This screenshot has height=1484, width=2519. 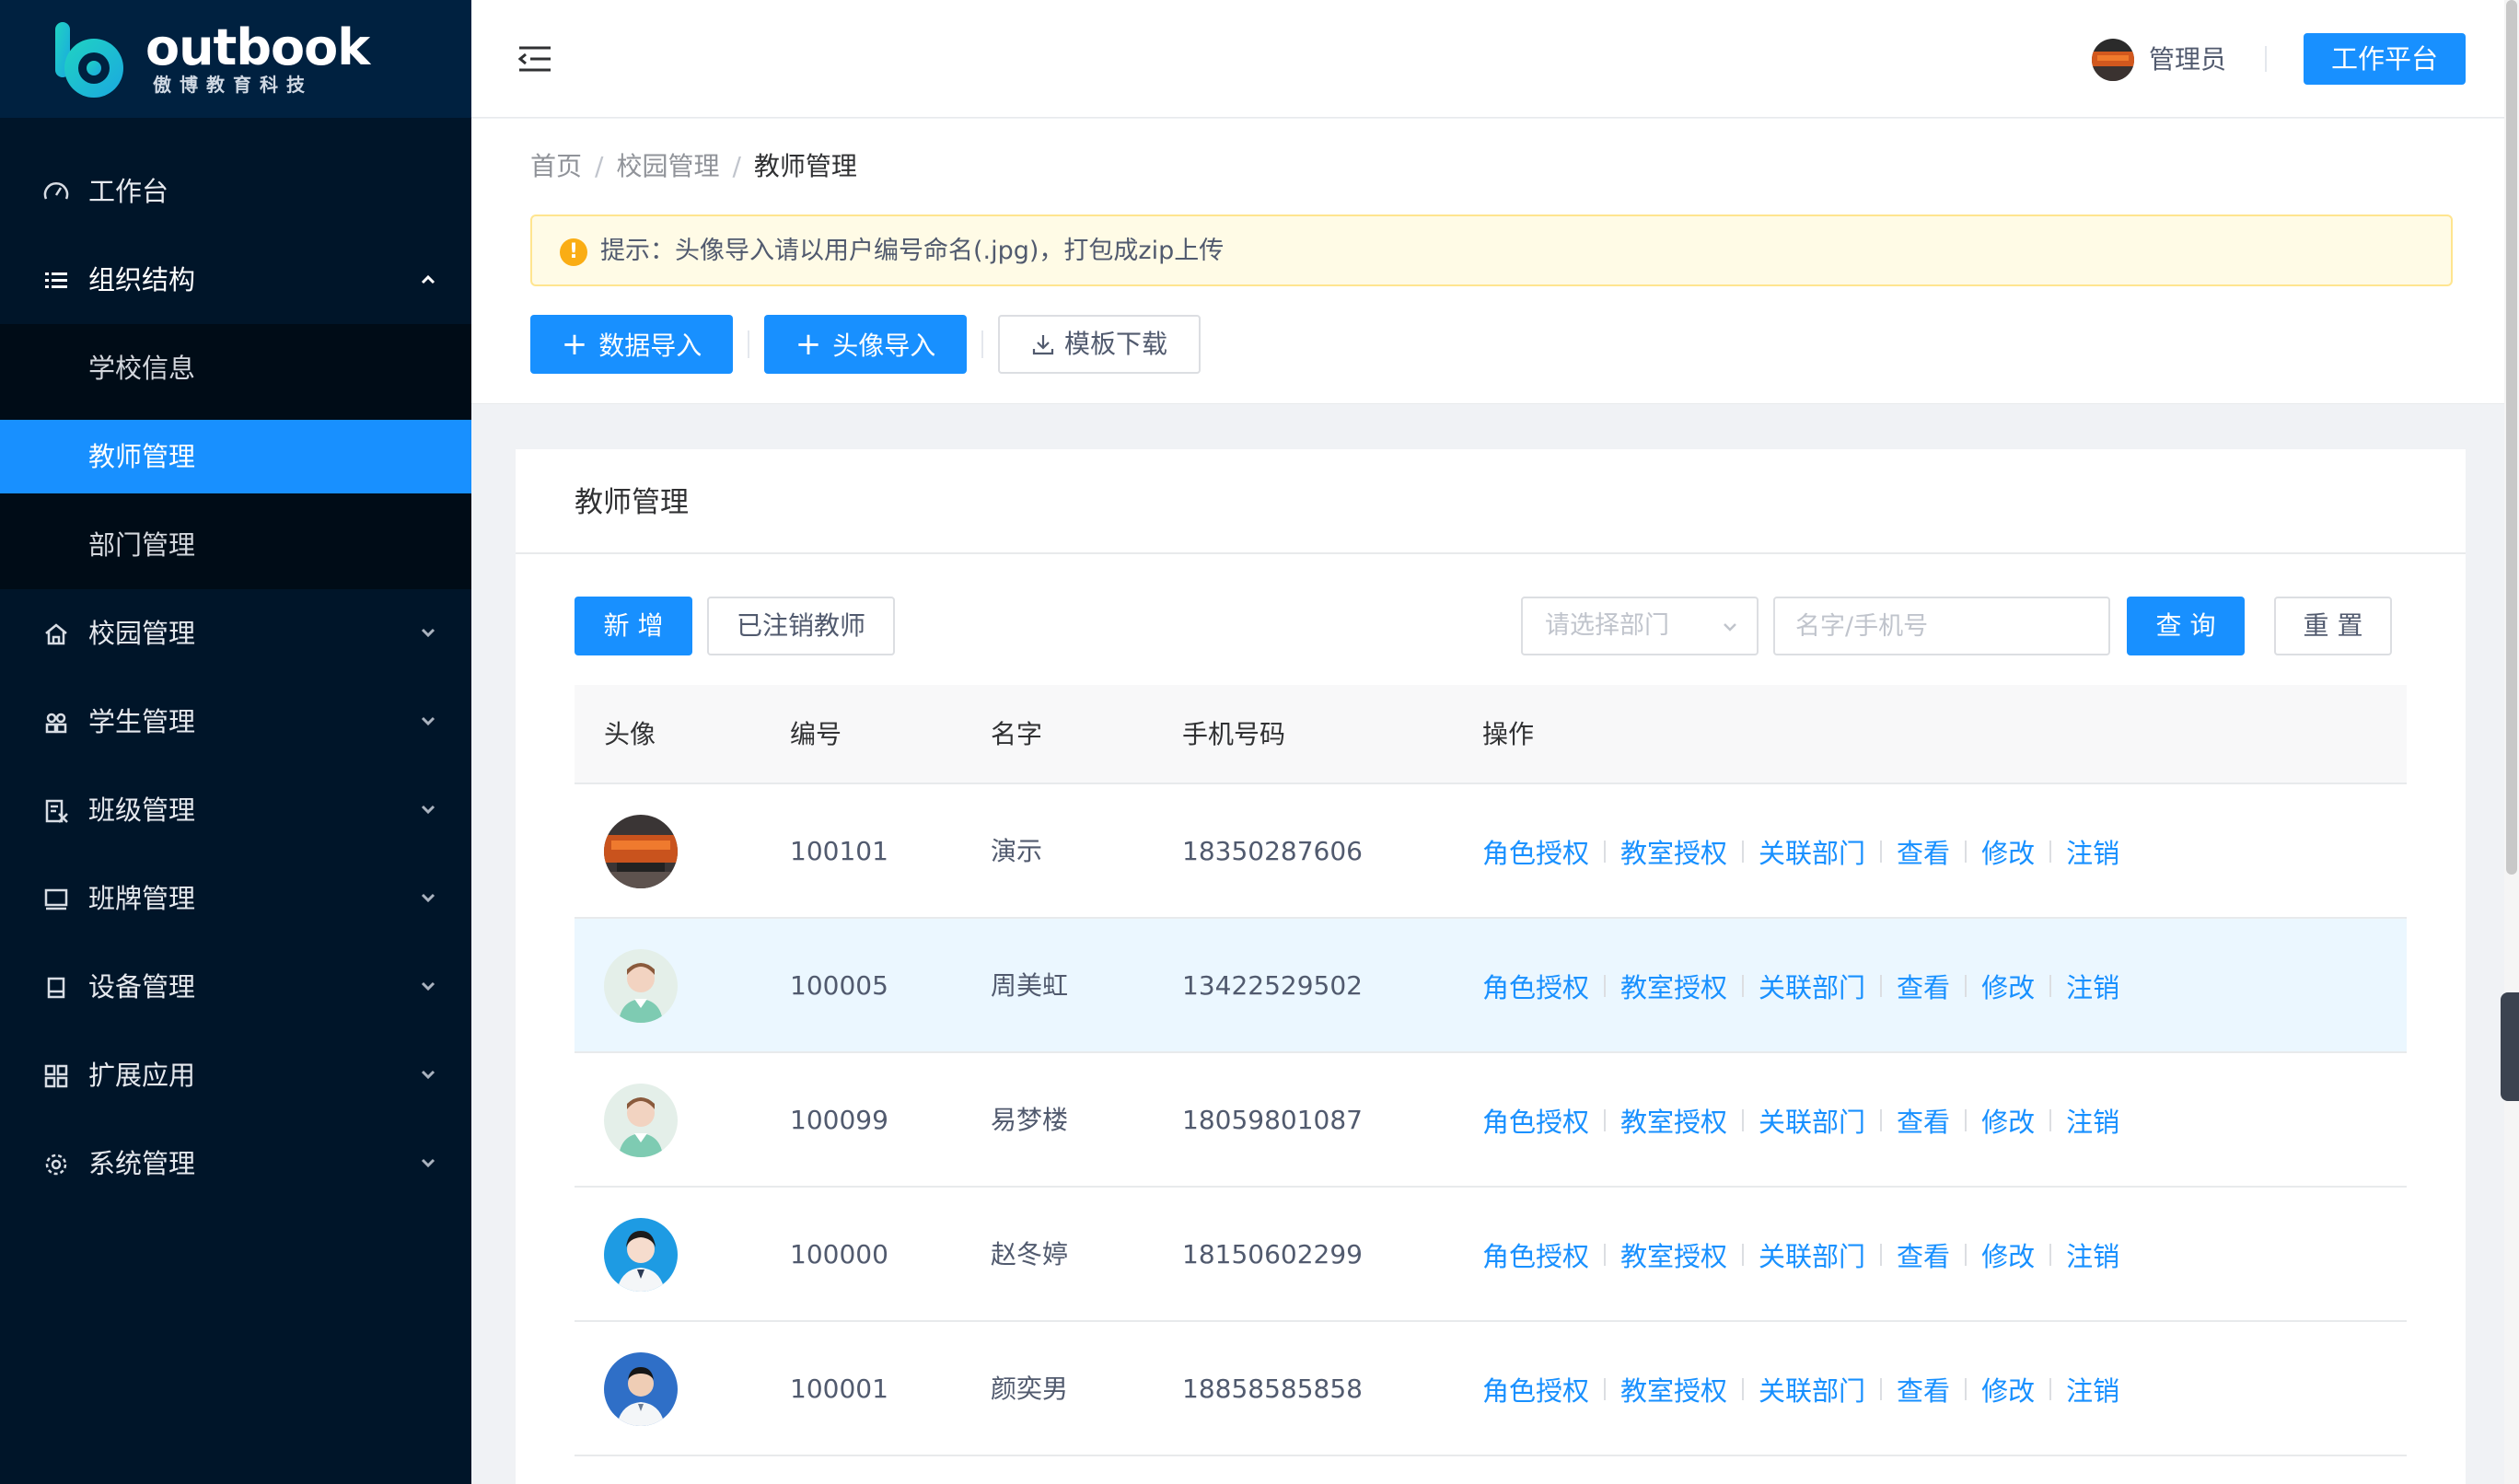 What do you see at coordinates (235, 191) in the screenshot?
I see `menu-item-workbench: 工作台` at bounding box center [235, 191].